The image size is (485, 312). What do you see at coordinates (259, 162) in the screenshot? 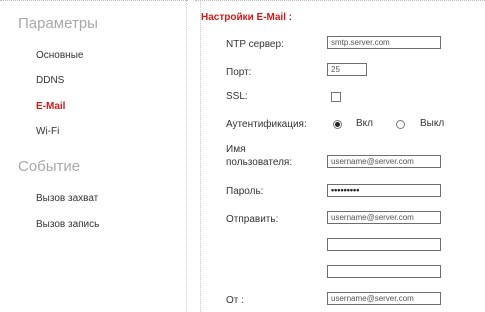
I see `username-label-line2: пользователя:` at bounding box center [259, 162].